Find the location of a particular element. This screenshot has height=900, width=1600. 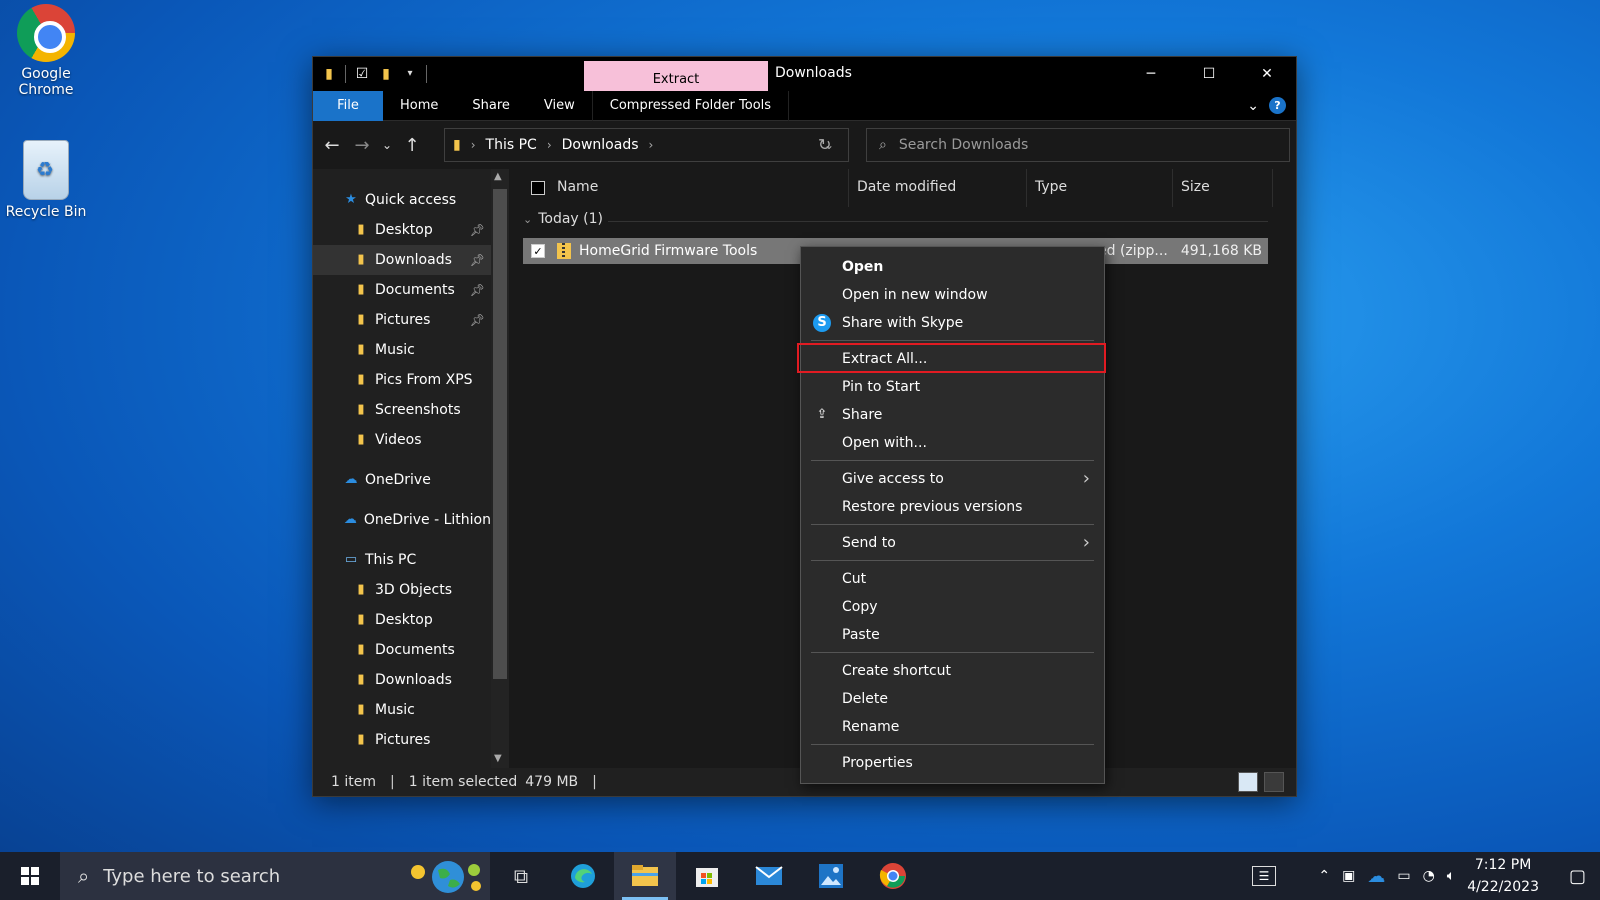

properties-icon: ☑ is located at coordinates (362, 74).